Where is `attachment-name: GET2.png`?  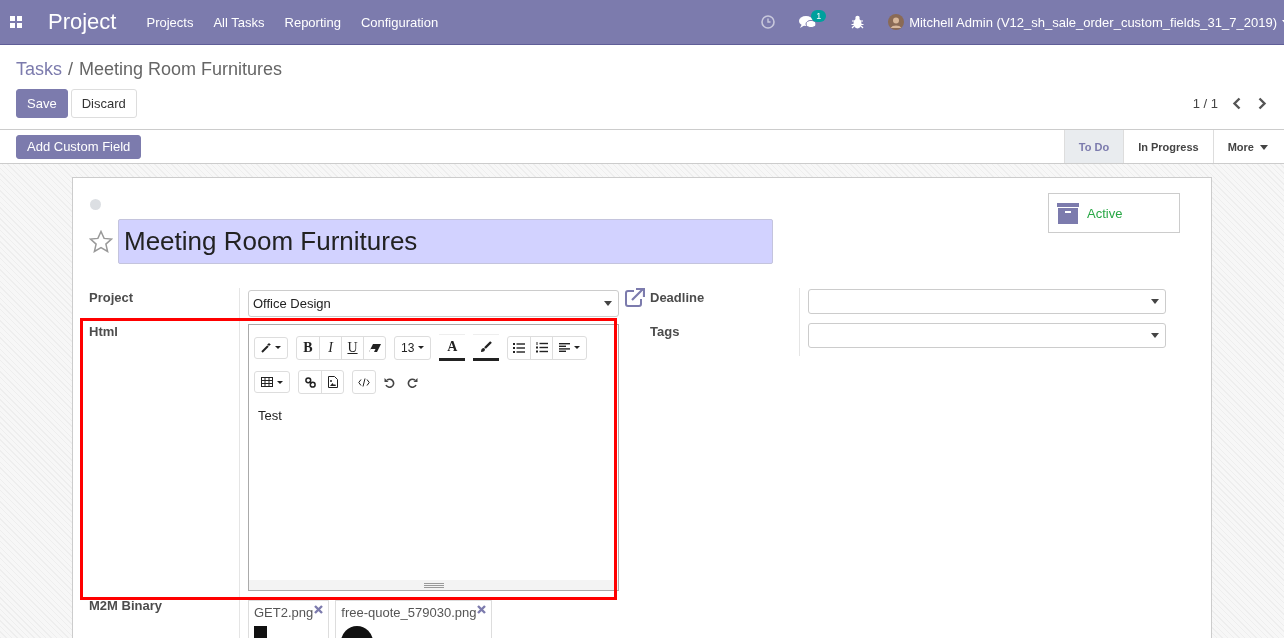 attachment-name: GET2.png is located at coordinates (284, 612).